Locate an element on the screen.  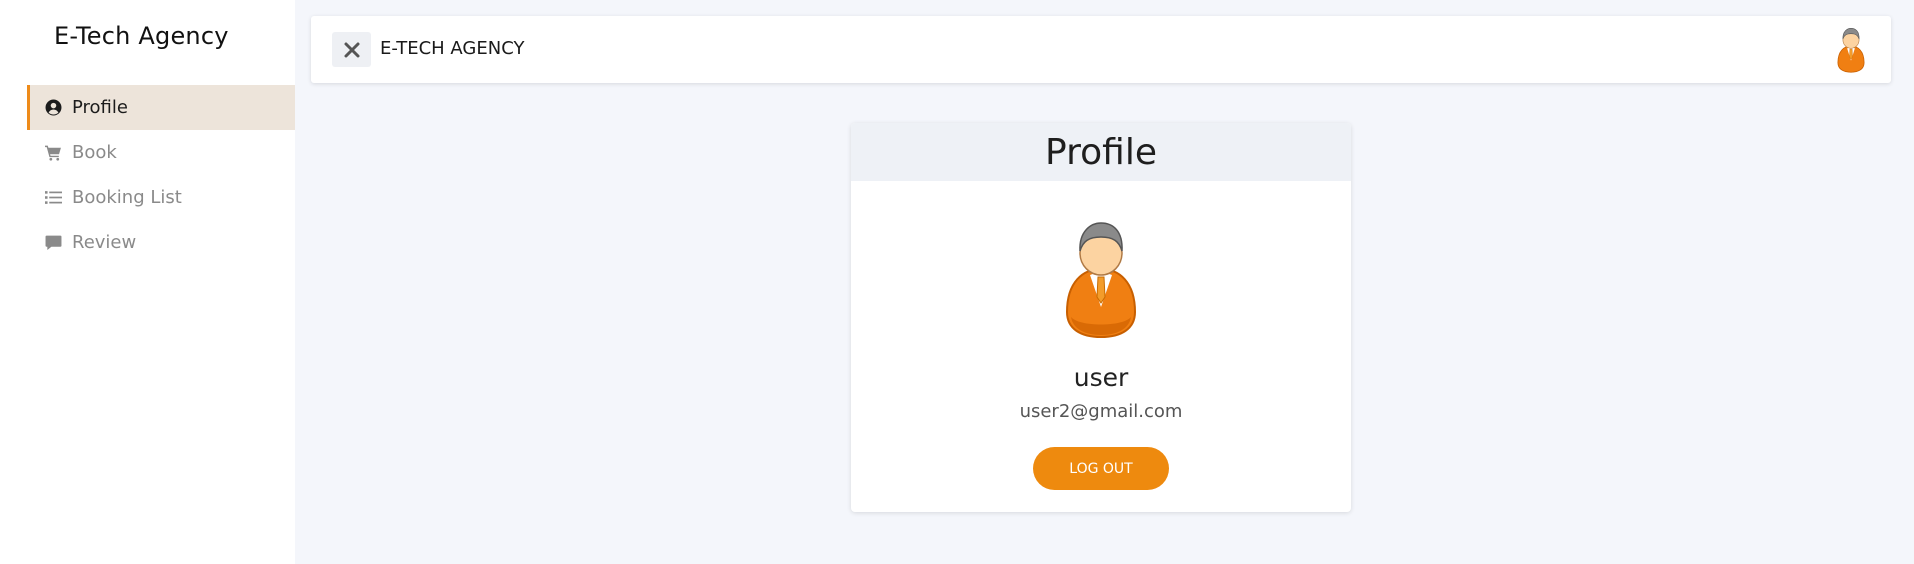
sidebar-nav: Profile Book Booking List Review is located at coordinates (161, 175).